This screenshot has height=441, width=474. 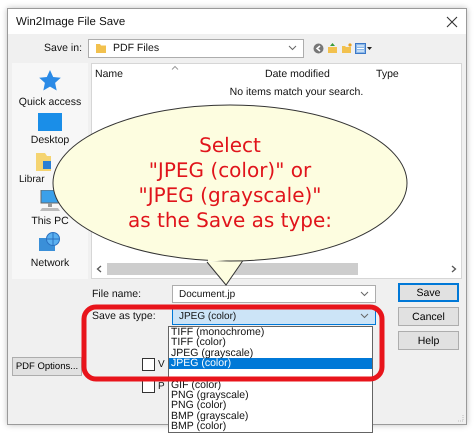 What do you see at coordinates (62, 48) in the screenshot?
I see `save-in-label: Save in:` at bounding box center [62, 48].